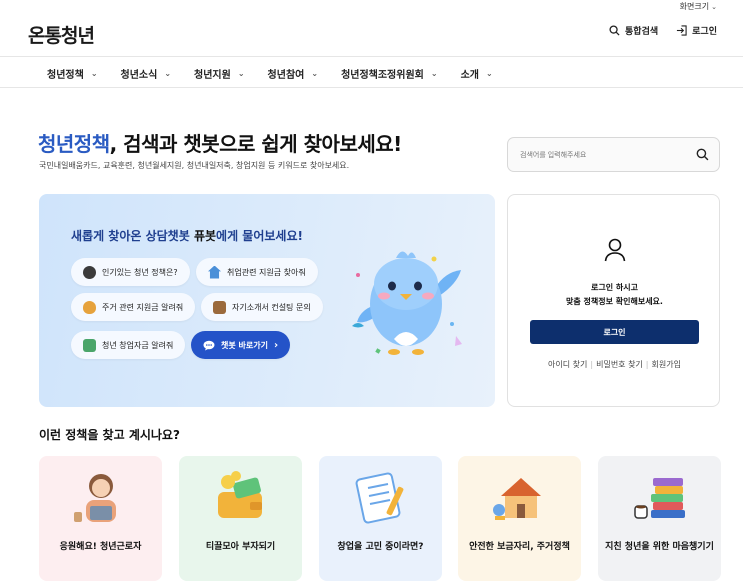 This screenshot has width=743, height=581. I want to click on nav-item-youth-policy: 청년정책 ⌄, so click(72, 73).